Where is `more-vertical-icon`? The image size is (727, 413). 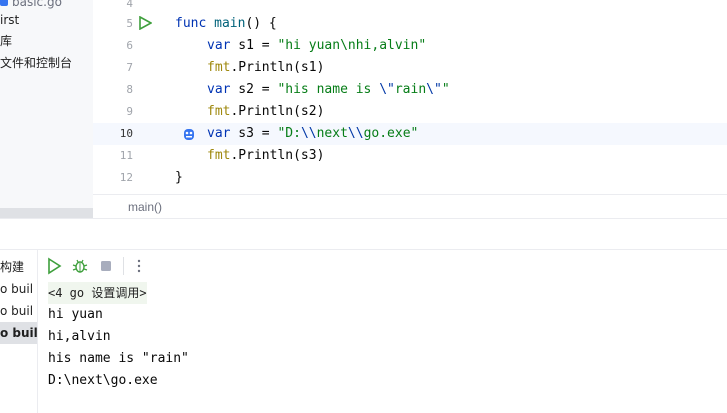
more-vertical-icon is located at coordinates (139, 266).